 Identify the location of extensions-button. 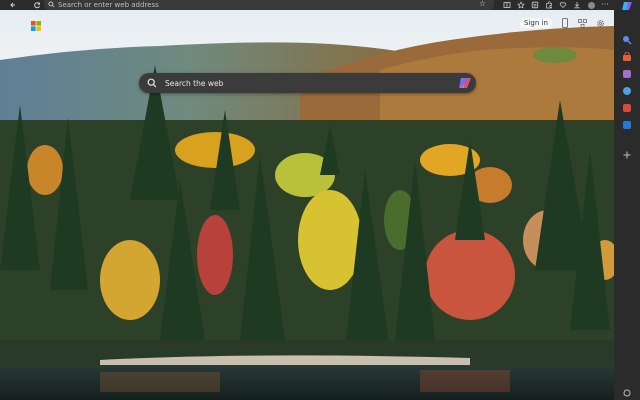
(549, 5).